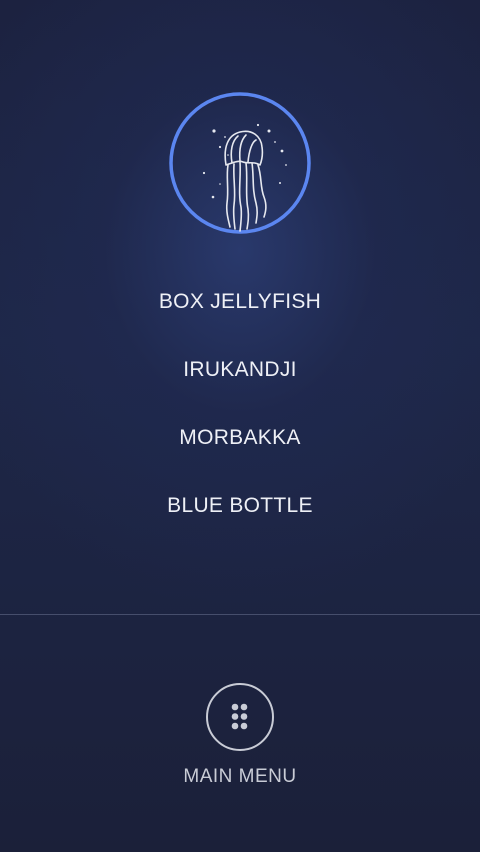 Image resolution: width=480 pixels, height=852 pixels. Describe the element at coordinates (240, 506) in the screenshot. I see `menu-item-blue-bottle: BLUE BOTTLE` at that location.